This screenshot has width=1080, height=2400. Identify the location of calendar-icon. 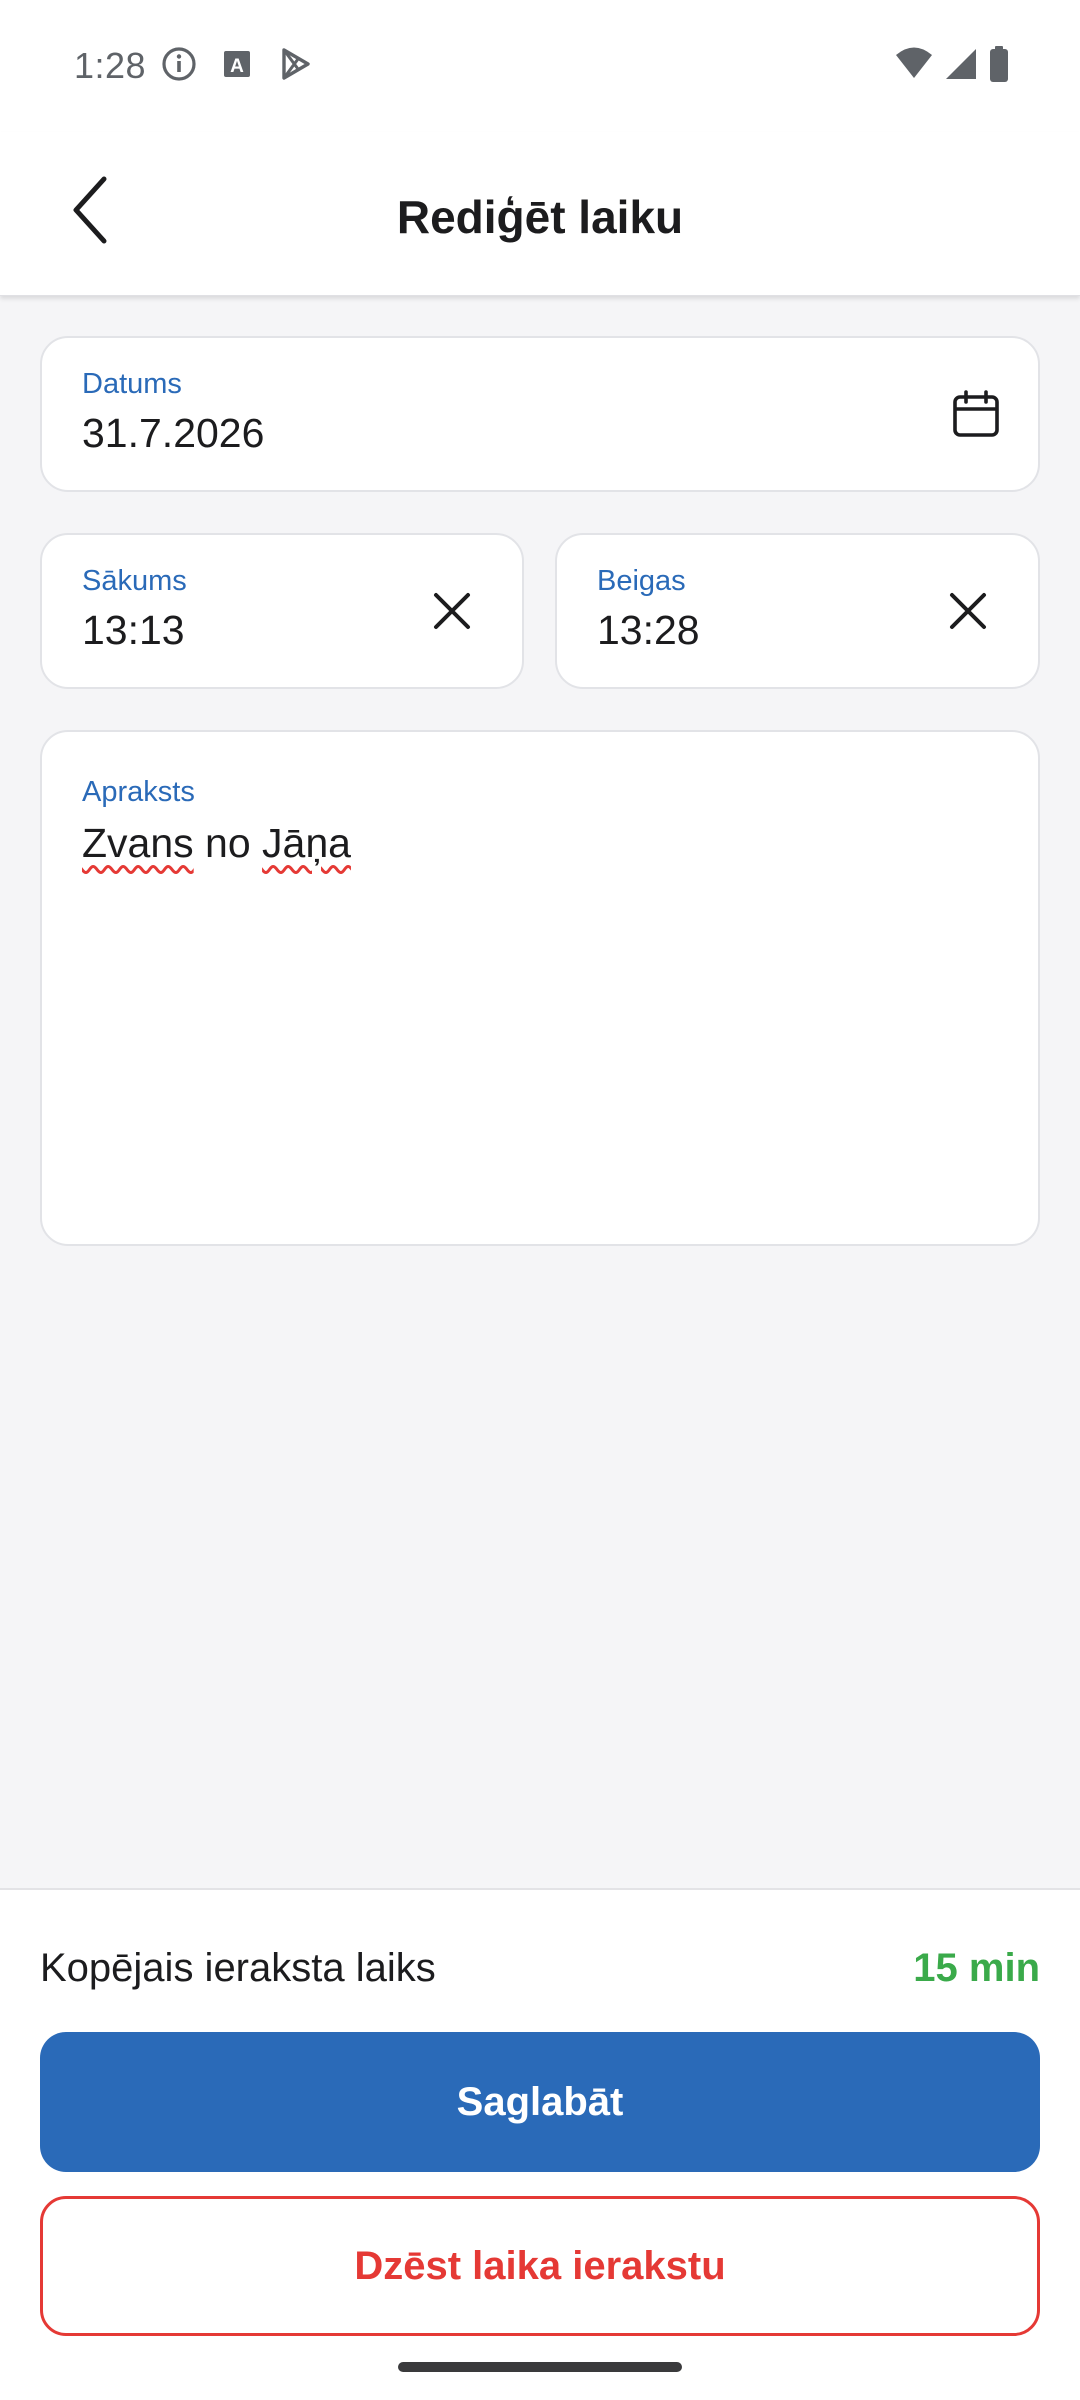
(976, 416).